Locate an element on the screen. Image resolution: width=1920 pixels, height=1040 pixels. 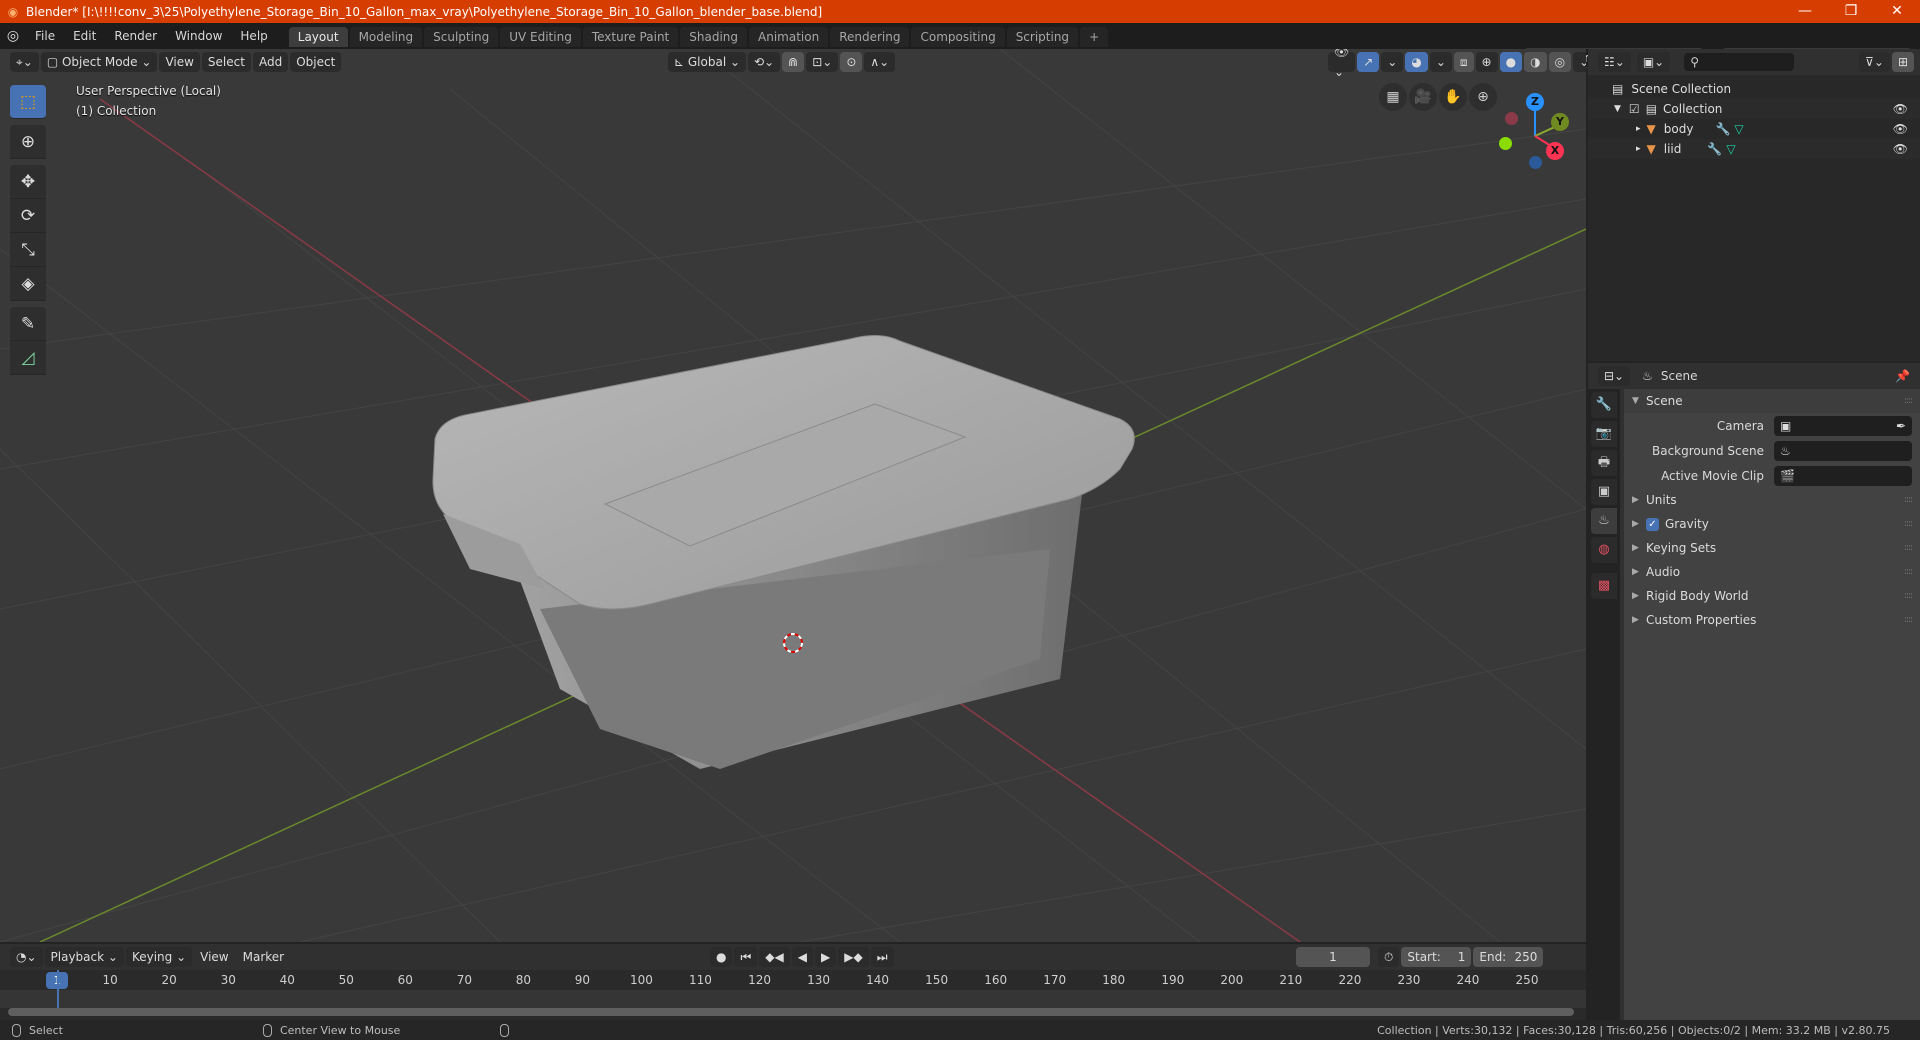
blender-menu-icon: ◎ is located at coordinates (13, 36).